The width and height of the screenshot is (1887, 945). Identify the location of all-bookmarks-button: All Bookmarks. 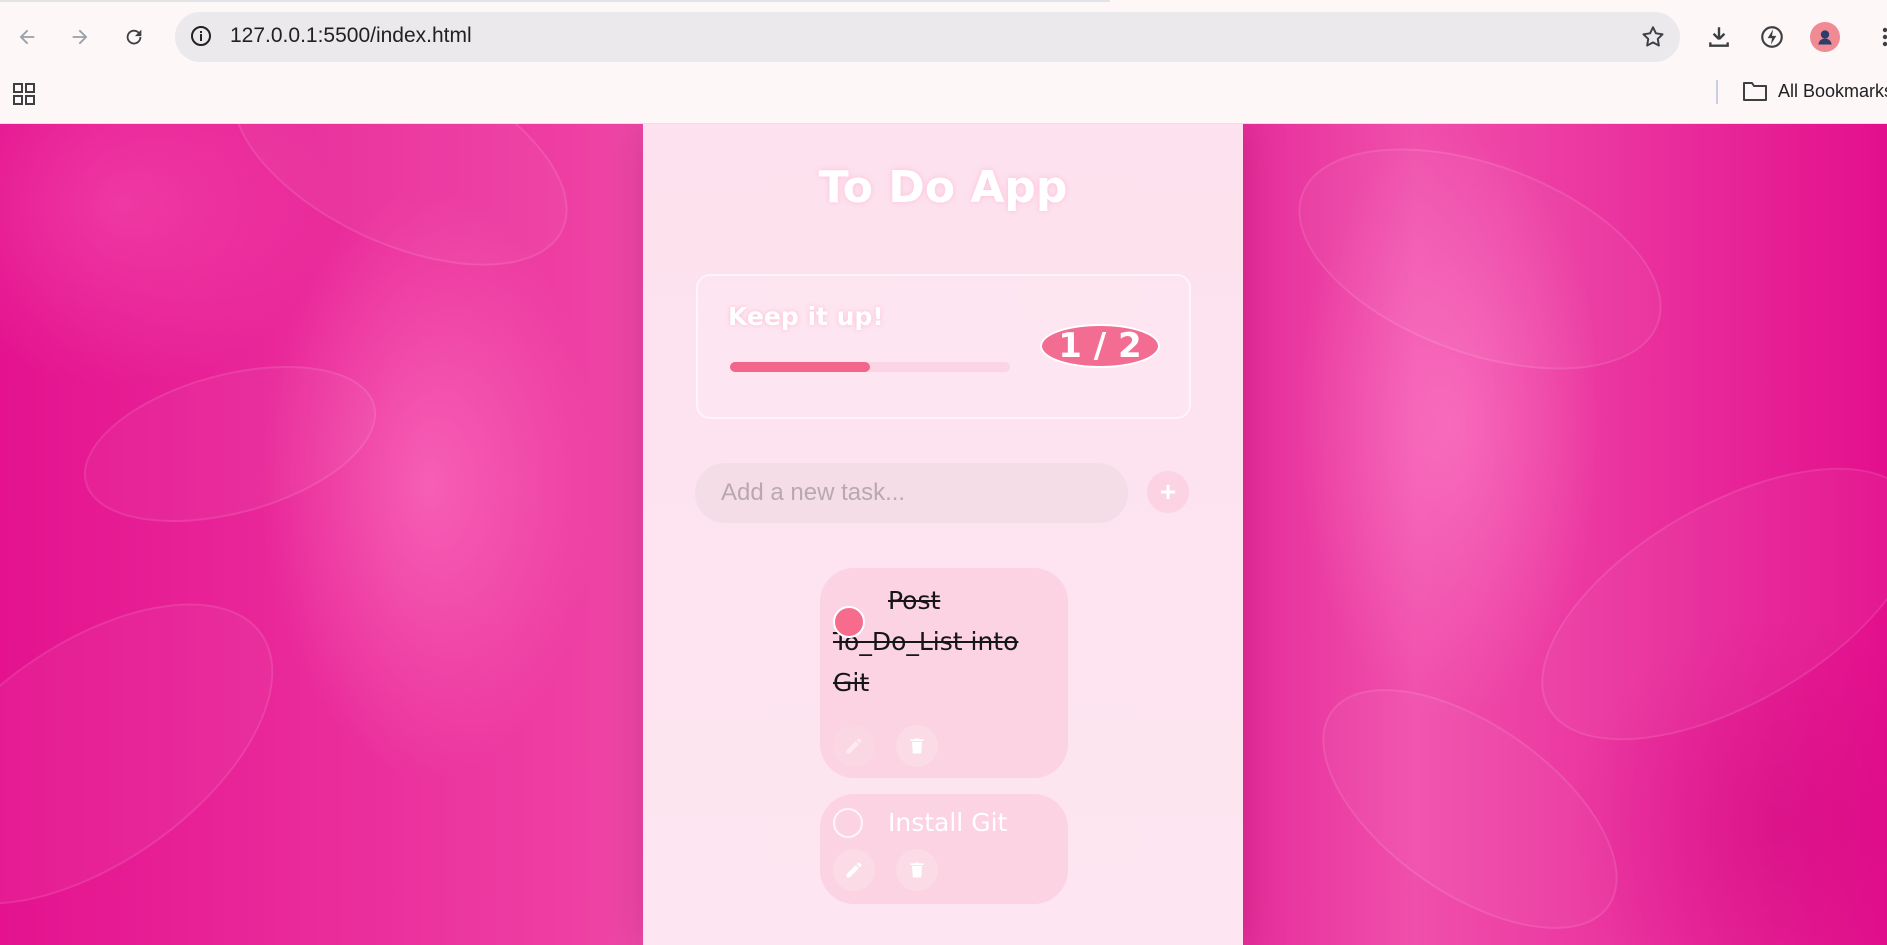
(1814, 91).